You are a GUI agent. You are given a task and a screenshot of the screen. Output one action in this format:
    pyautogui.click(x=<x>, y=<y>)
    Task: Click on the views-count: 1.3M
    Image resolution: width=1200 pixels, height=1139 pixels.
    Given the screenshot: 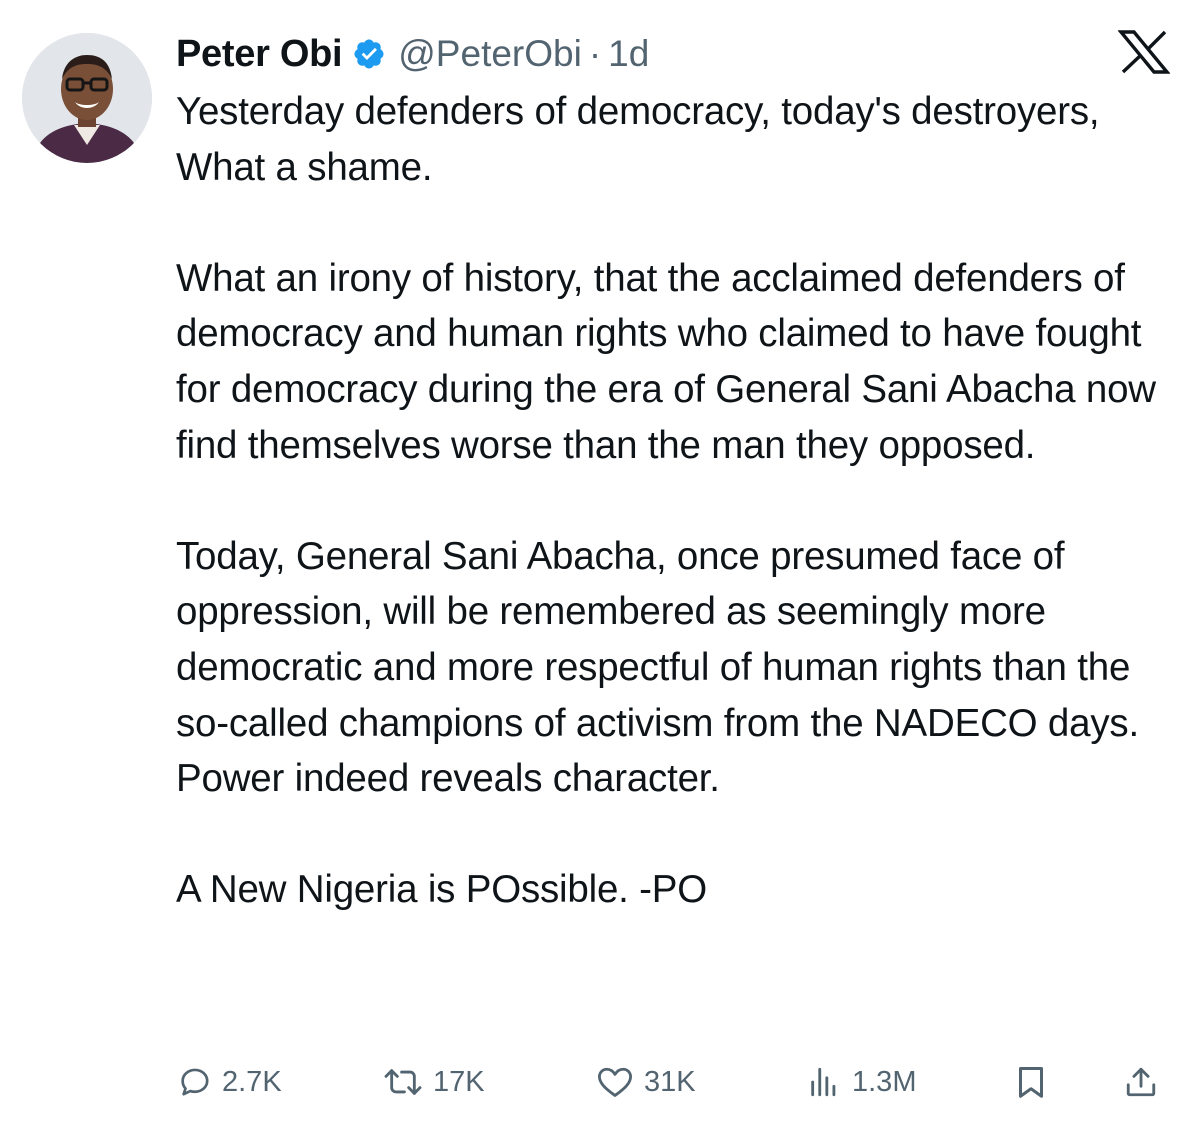 What is the action you would take?
    pyautogui.click(x=884, y=1081)
    